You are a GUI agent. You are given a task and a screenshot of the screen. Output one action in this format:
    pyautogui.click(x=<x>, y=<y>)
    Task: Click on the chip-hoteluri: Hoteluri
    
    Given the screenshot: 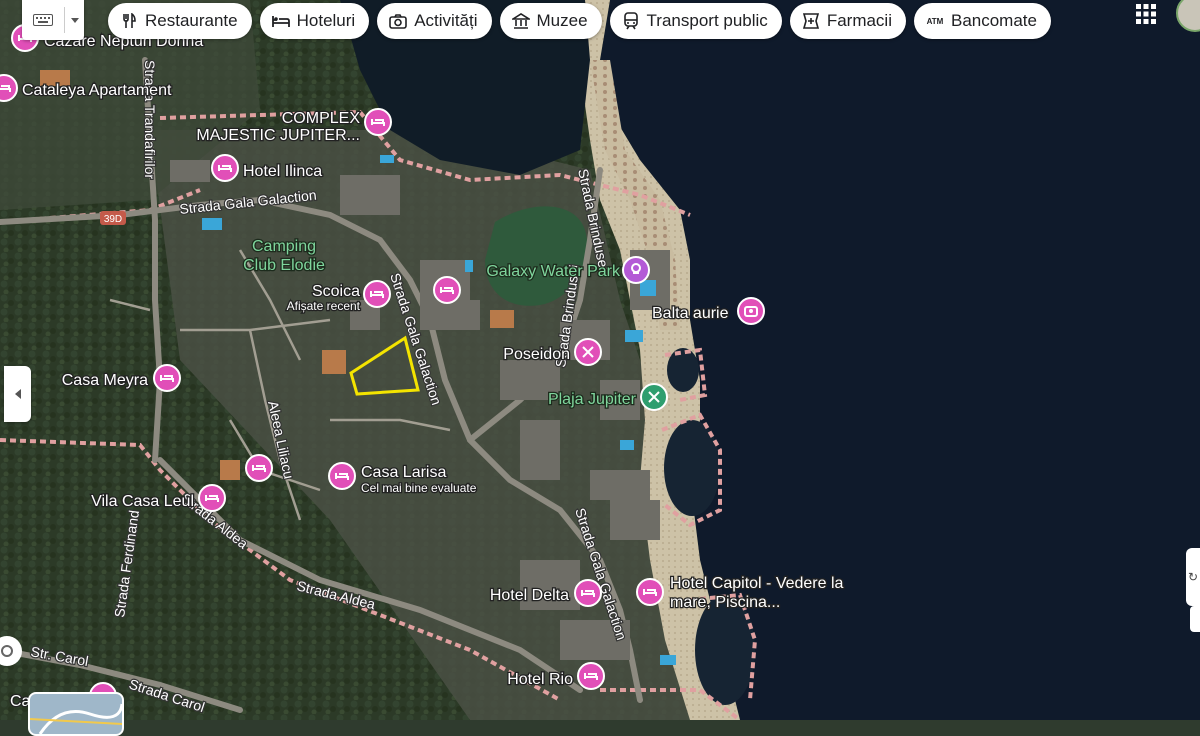 What is the action you would take?
    pyautogui.click(x=314, y=21)
    